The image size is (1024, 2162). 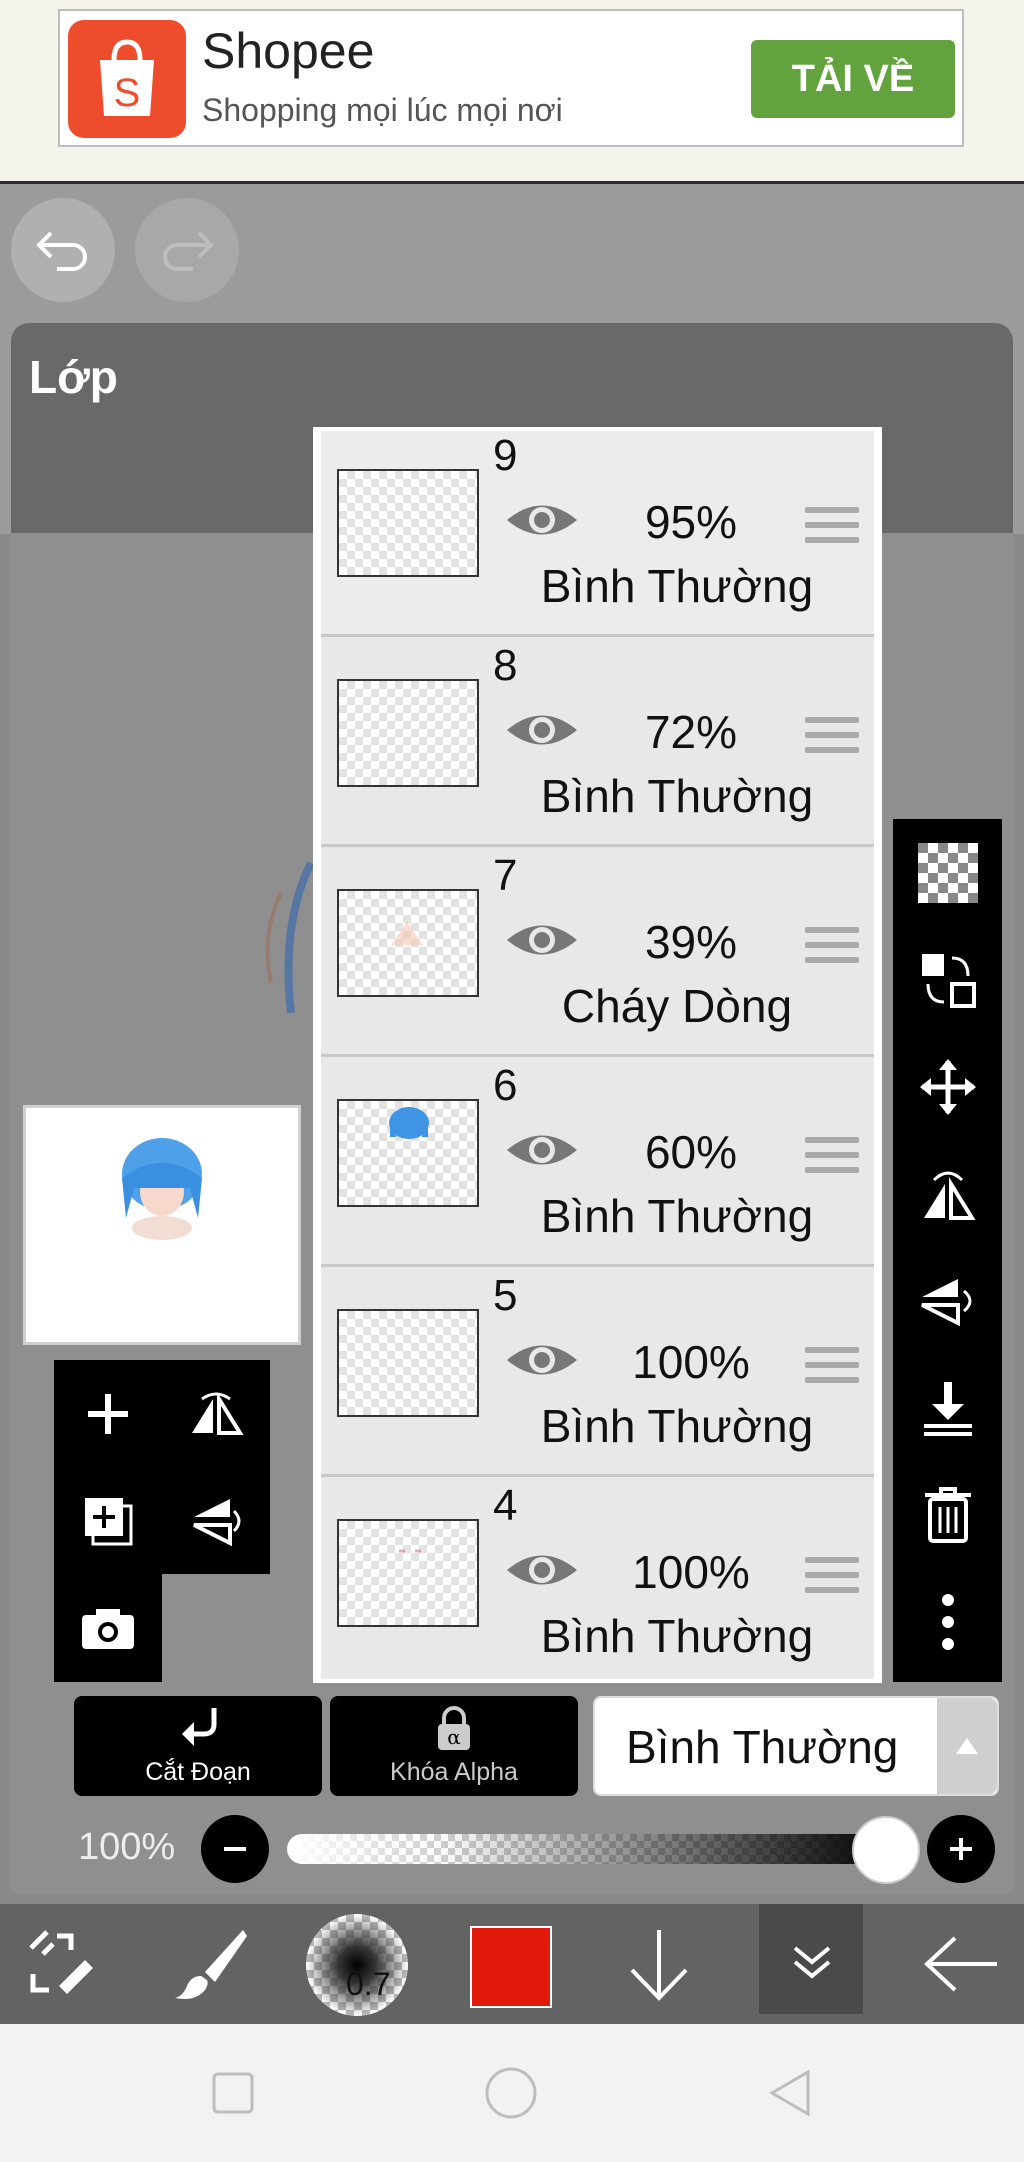 I want to click on add-layer-button, so click(x=108, y=1413).